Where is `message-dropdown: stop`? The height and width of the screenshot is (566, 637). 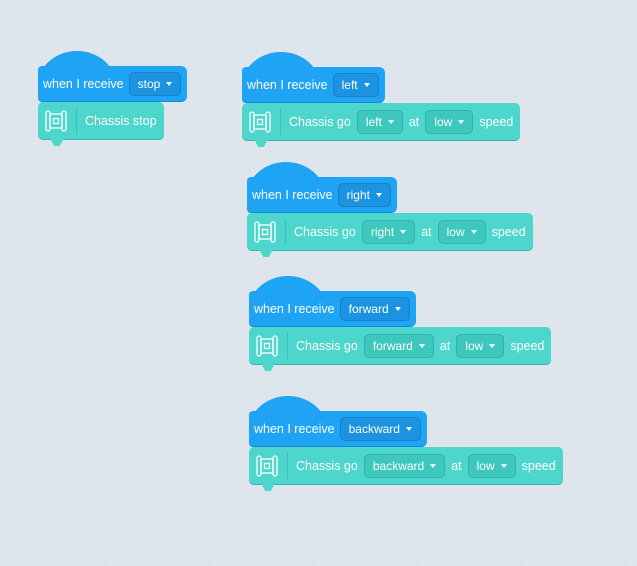 message-dropdown: stop is located at coordinates (155, 83).